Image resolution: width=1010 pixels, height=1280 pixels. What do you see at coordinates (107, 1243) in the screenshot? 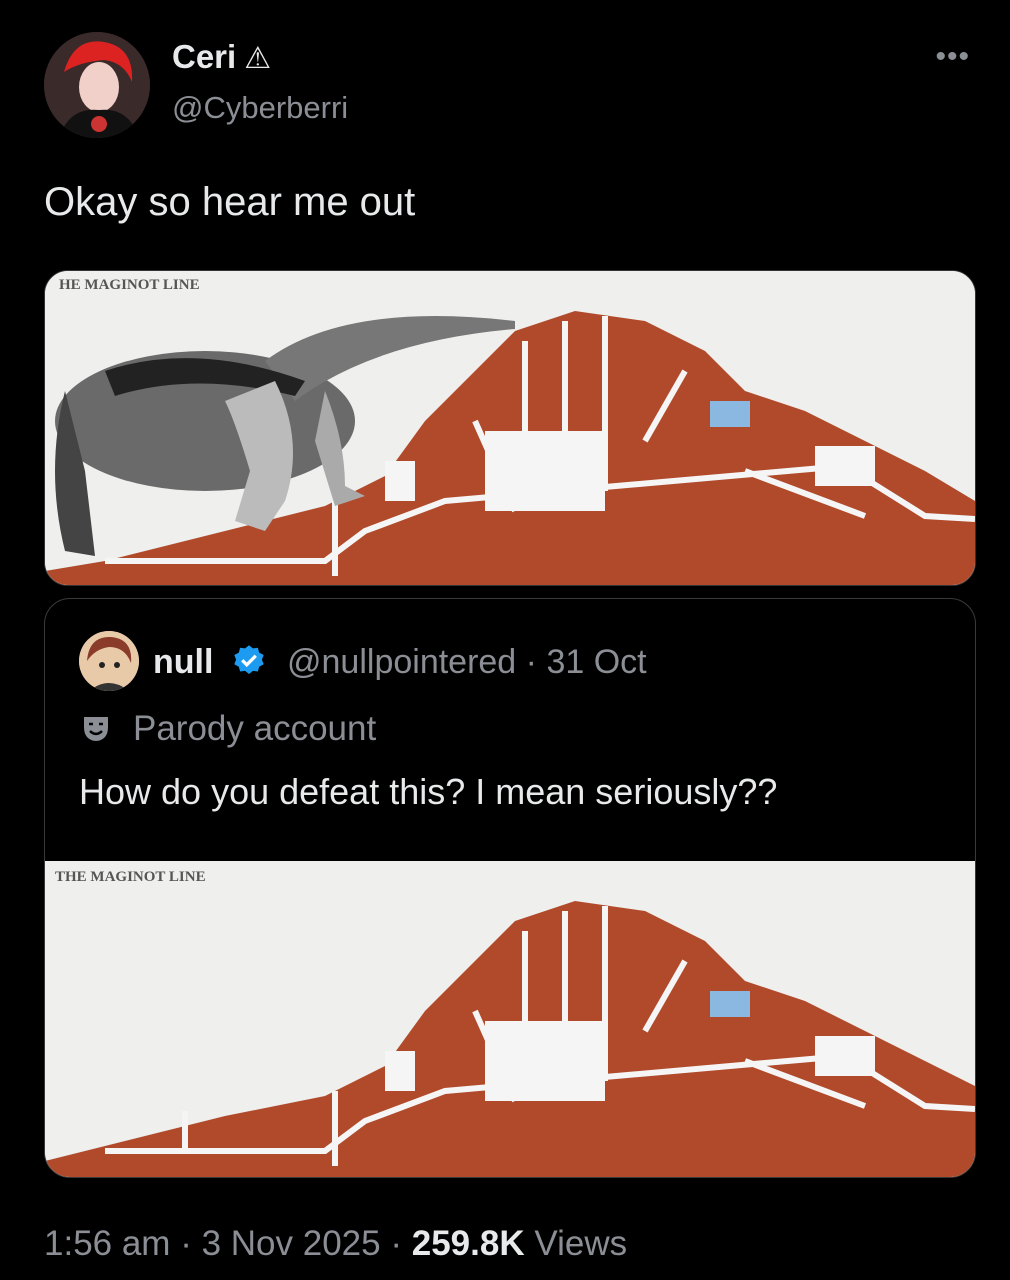
I see `tweet-time: 1:56 am` at bounding box center [107, 1243].